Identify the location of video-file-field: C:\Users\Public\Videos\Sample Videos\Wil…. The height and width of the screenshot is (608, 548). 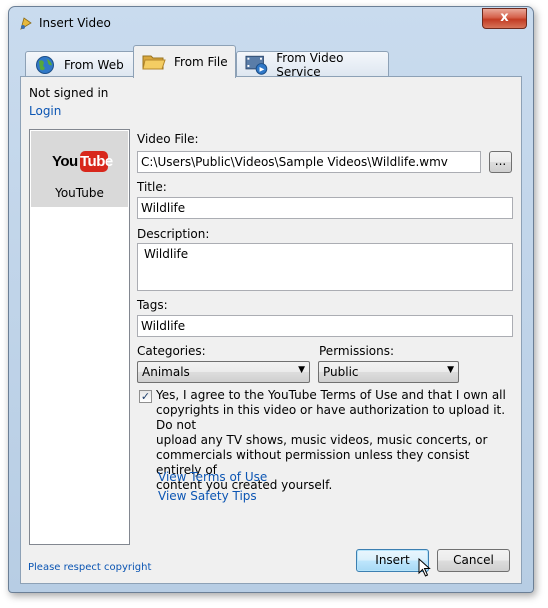
(309, 162).